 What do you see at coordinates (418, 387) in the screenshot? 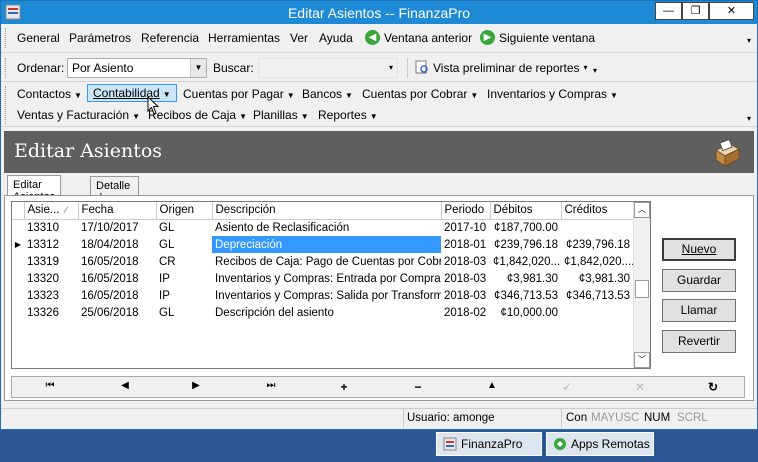
I see `delete-record-icon: −` at bounding box center [418, 387].